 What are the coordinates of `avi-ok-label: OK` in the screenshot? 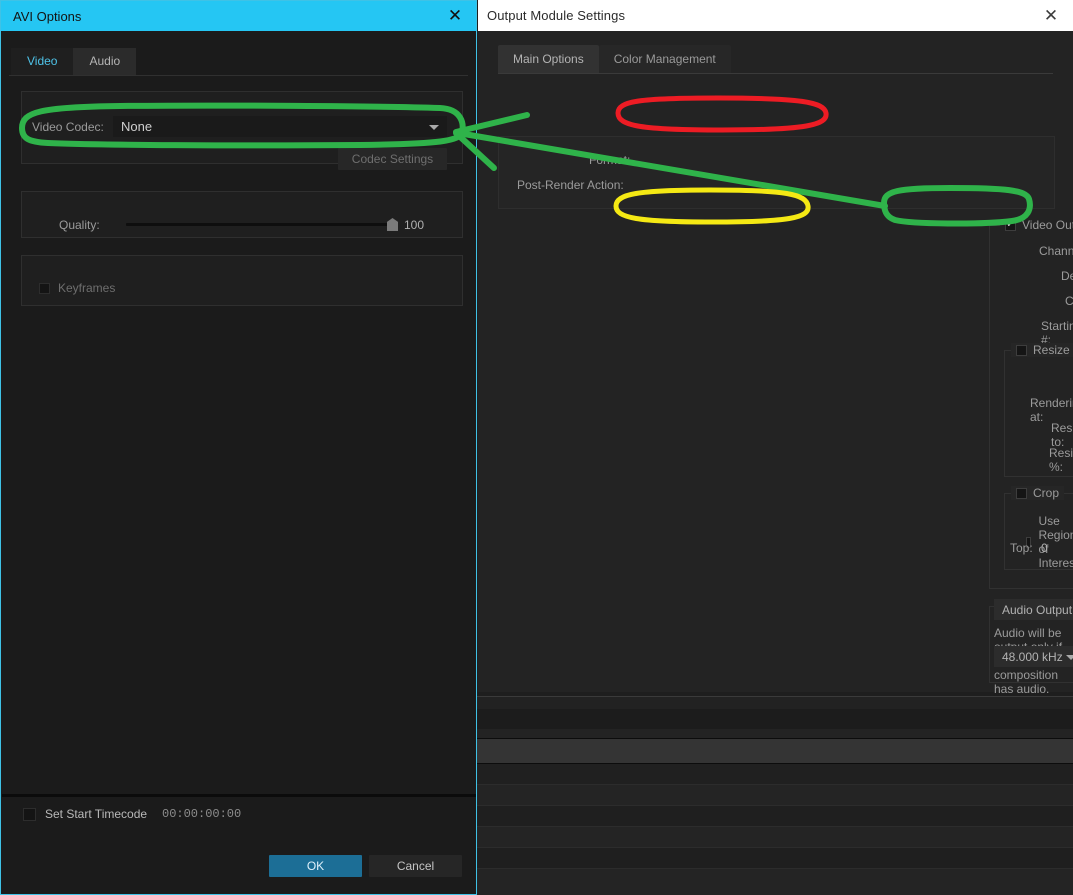 It's located at (315, 866).